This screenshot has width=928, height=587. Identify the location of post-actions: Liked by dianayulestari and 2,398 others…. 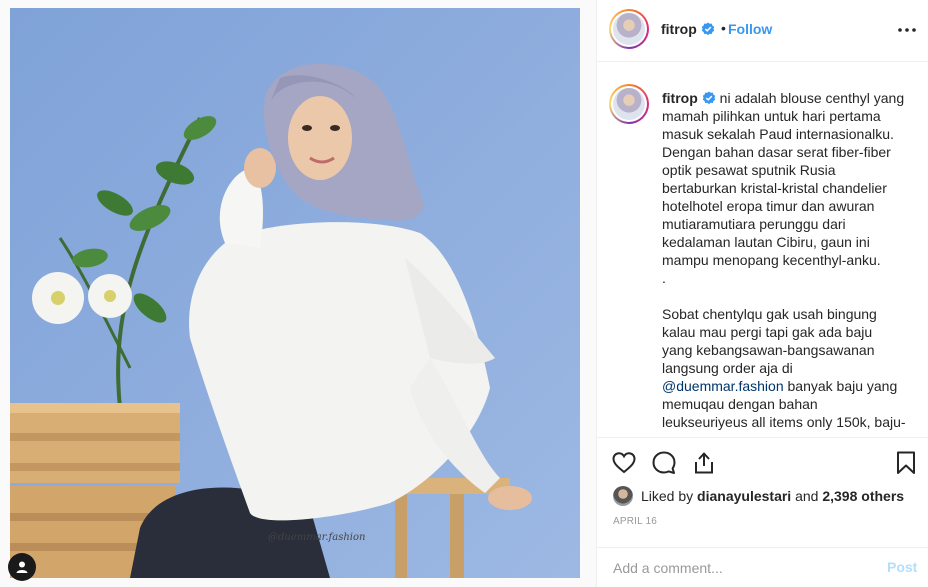
(762, 492).